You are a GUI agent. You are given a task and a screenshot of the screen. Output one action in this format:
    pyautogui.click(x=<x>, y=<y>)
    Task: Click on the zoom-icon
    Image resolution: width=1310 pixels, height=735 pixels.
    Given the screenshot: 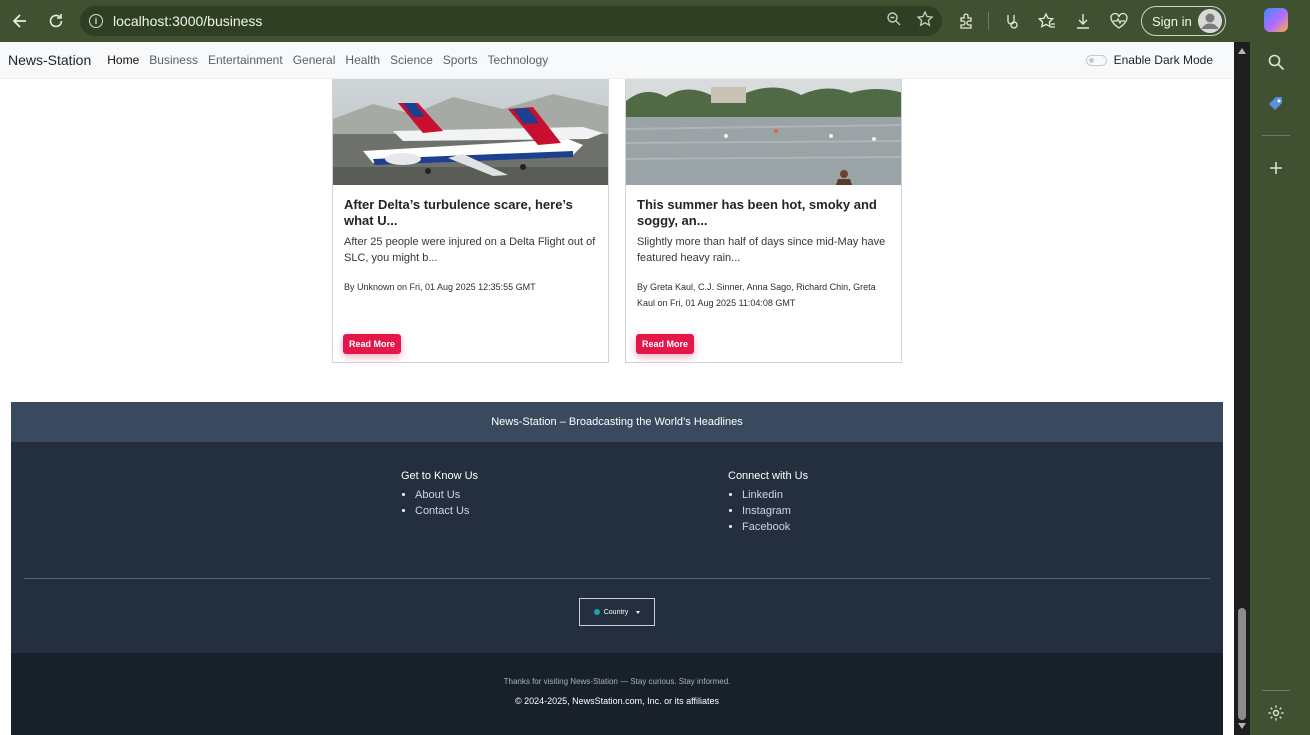 What is the action you would take?
    pyautogui.click(x=894, y=21)
    